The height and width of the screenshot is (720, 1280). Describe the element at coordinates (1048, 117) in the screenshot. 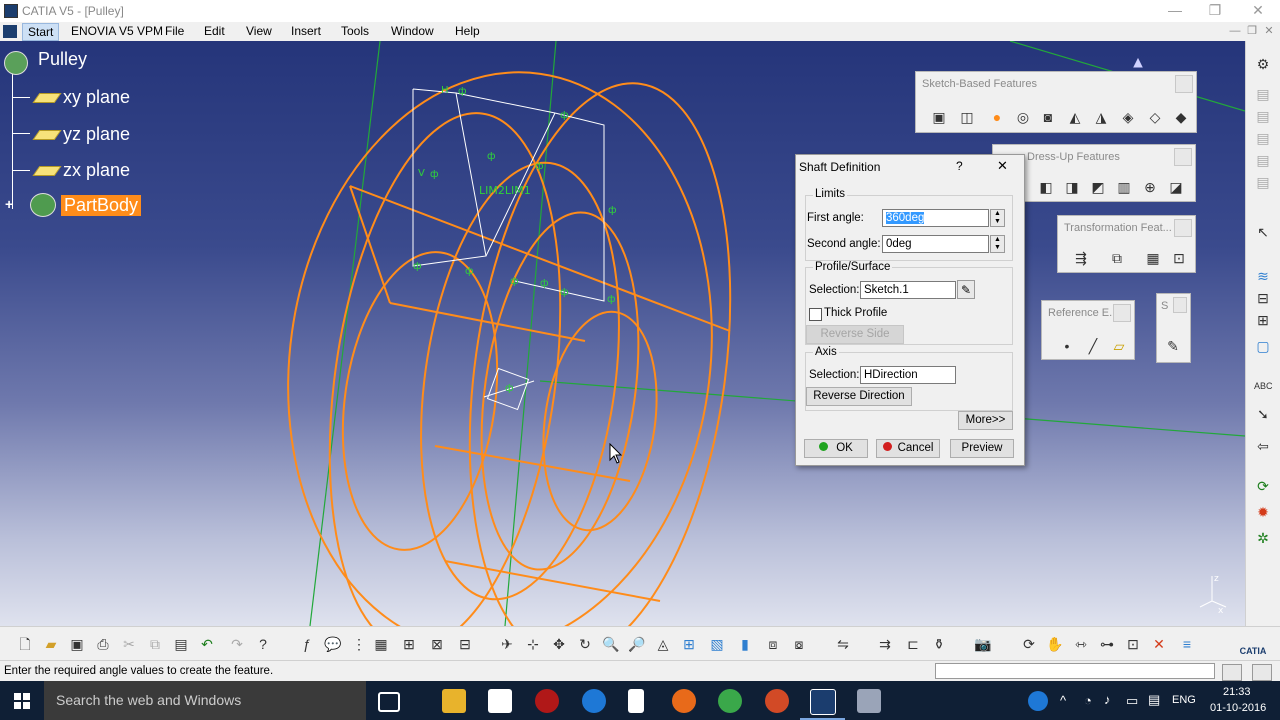

I see `hole-icon: ◙` at that location.